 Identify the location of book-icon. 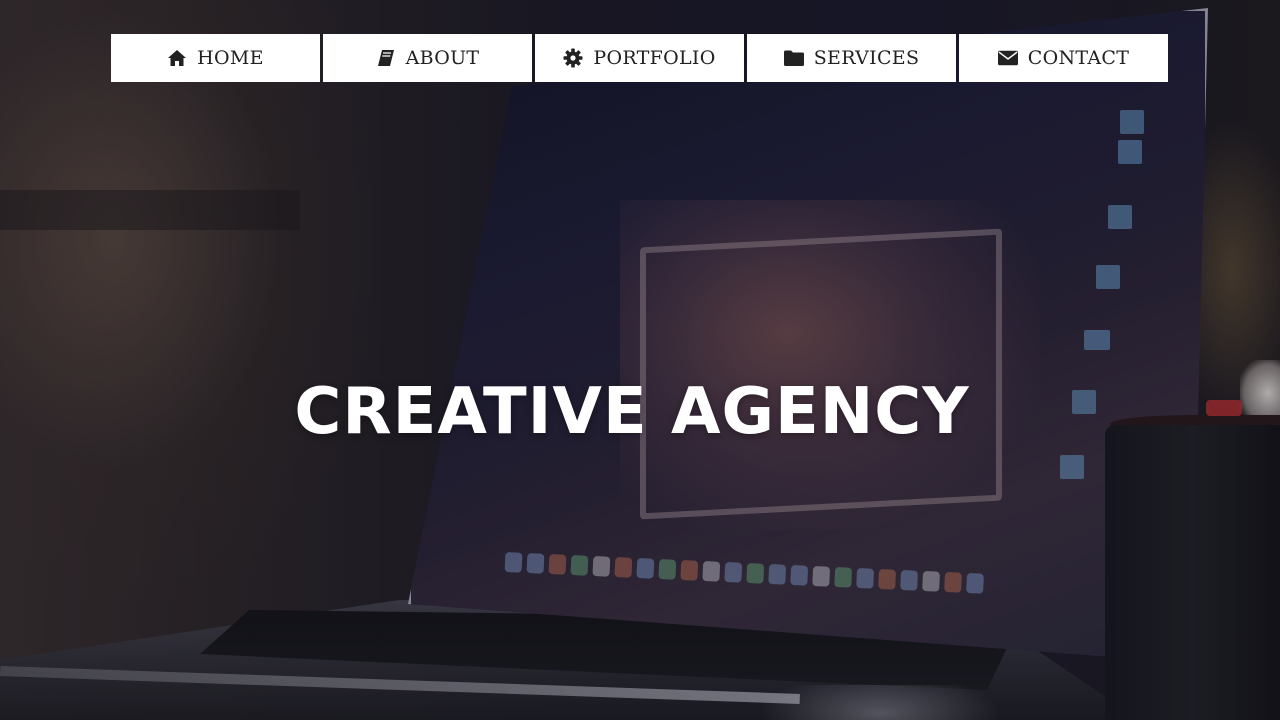
(386, 58).